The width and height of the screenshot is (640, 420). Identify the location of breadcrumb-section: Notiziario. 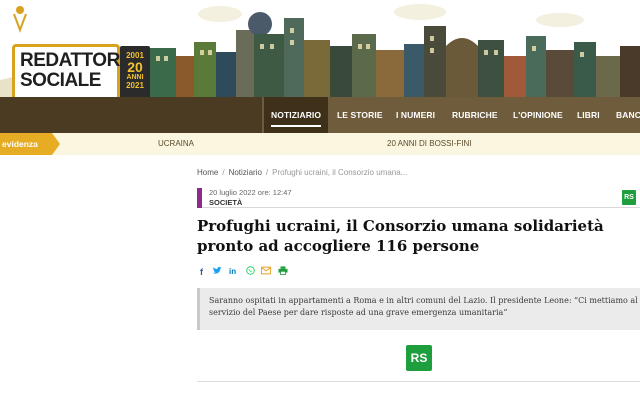
(245, 172).